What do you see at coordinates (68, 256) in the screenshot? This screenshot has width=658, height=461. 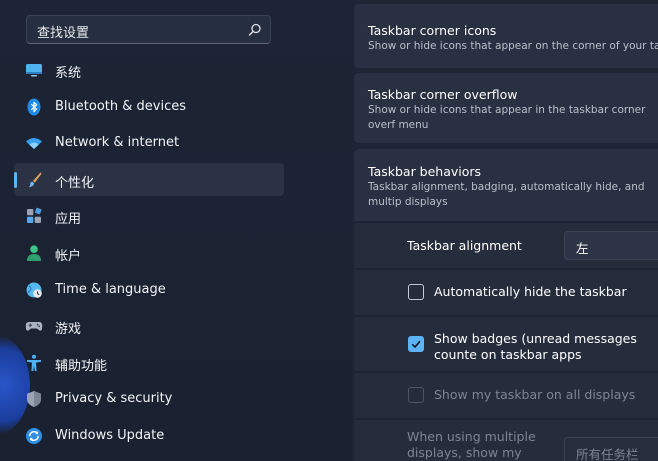 I see `sidebar-item-label: 帐户` at bounding box center [68, 256].